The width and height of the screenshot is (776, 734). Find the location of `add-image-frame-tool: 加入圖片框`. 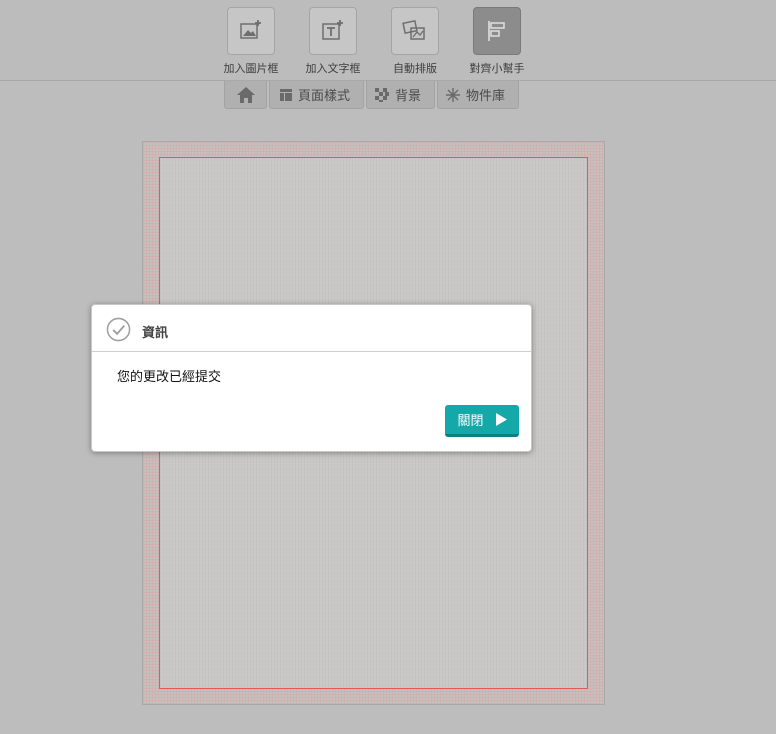

add-image-frame-tool: 加入圖片框 is located at coordinates (251, 41).